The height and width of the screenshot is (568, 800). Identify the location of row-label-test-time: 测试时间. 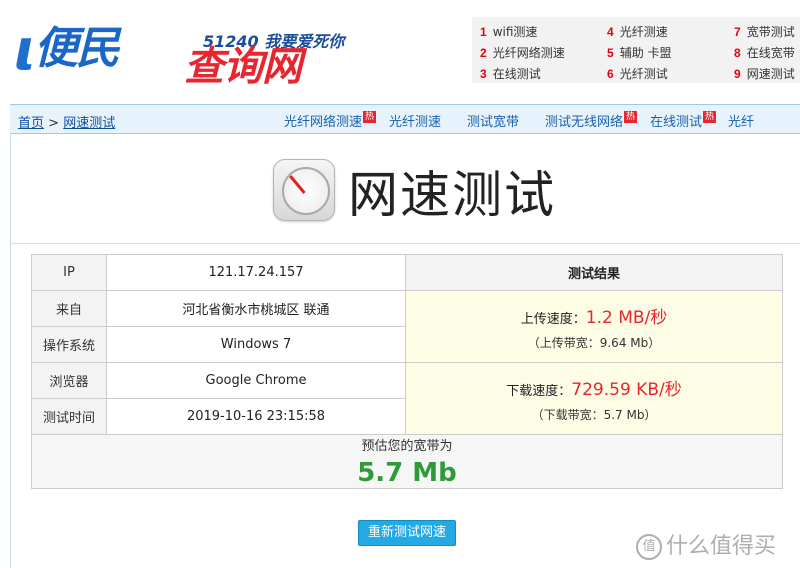
(69, 416).